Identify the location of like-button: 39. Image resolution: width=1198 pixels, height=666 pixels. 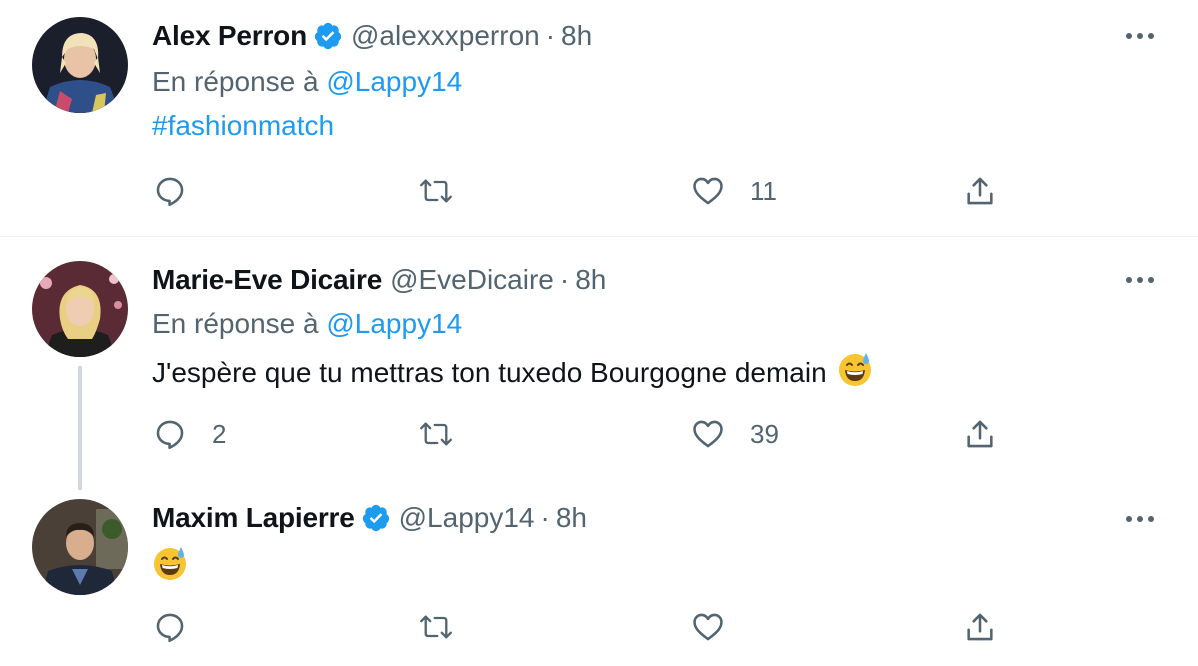
(734, 434).